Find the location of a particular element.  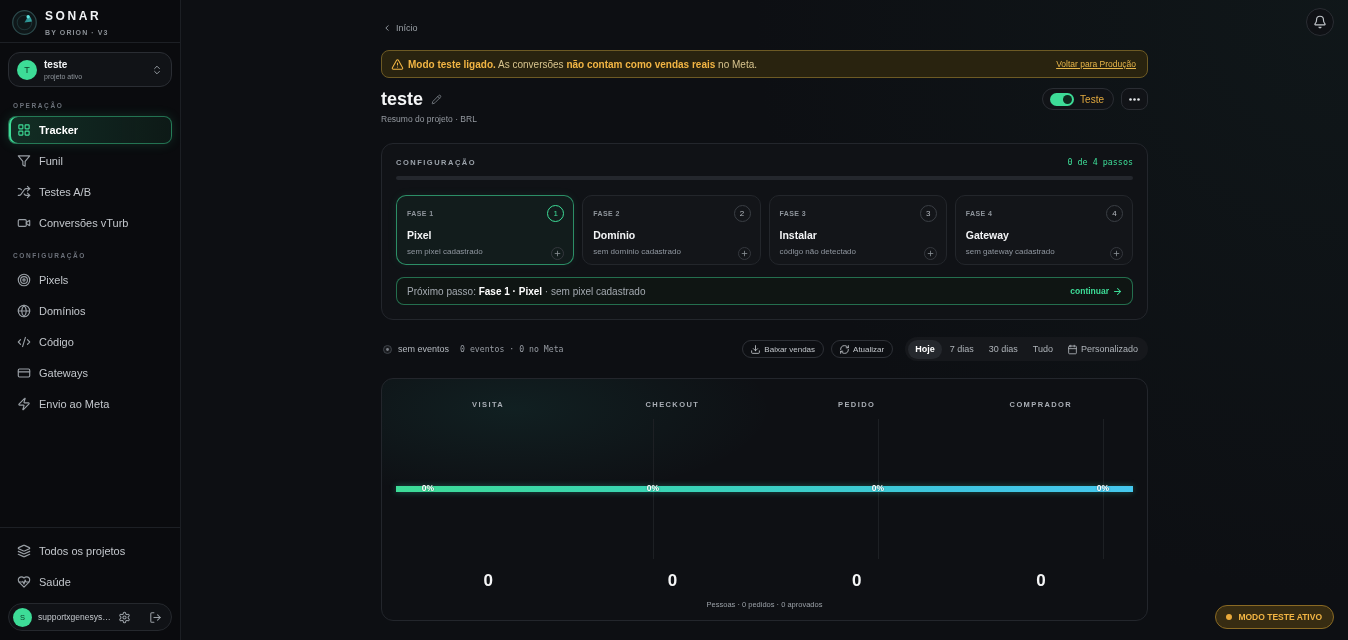

test-mode-label: MODO TESTE ATIVO is located at coordinates (1280, 617).